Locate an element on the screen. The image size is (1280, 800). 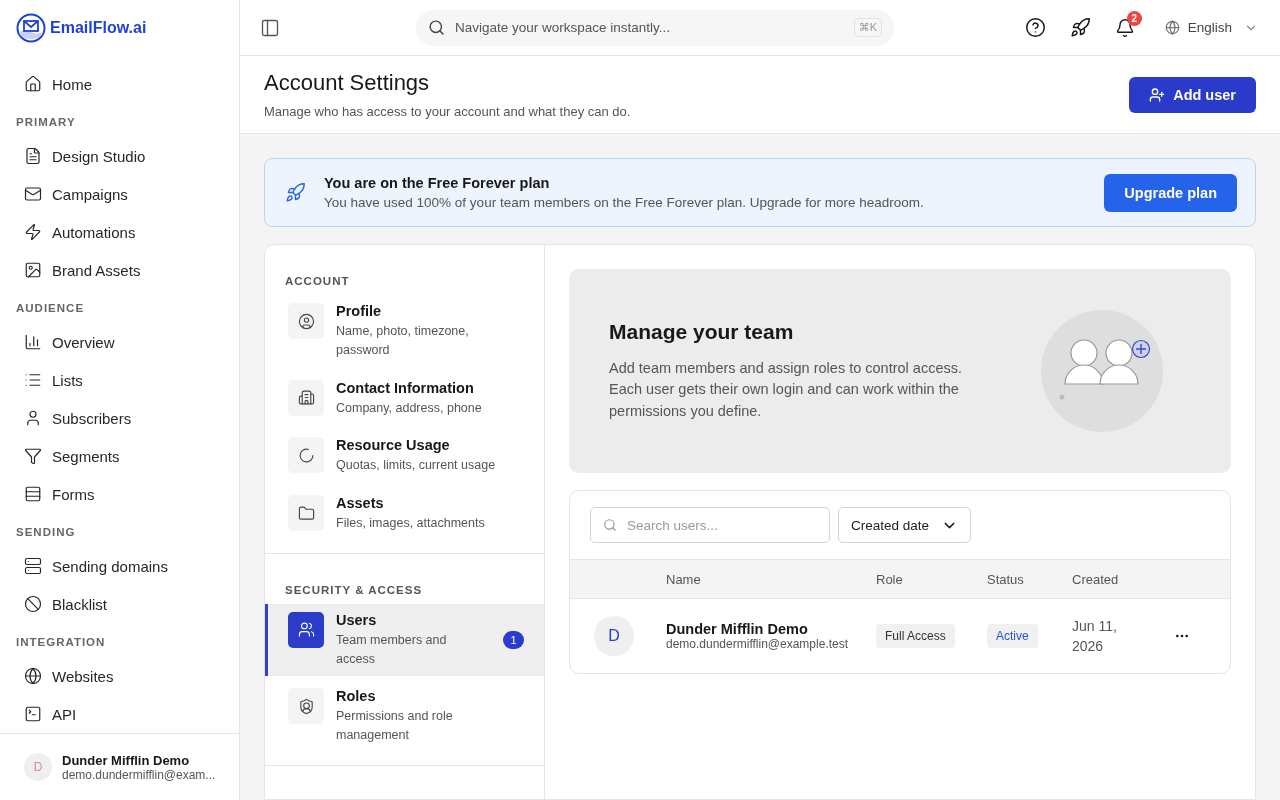
sidebar-item: Campaigns is located at coordinates (119, 194).